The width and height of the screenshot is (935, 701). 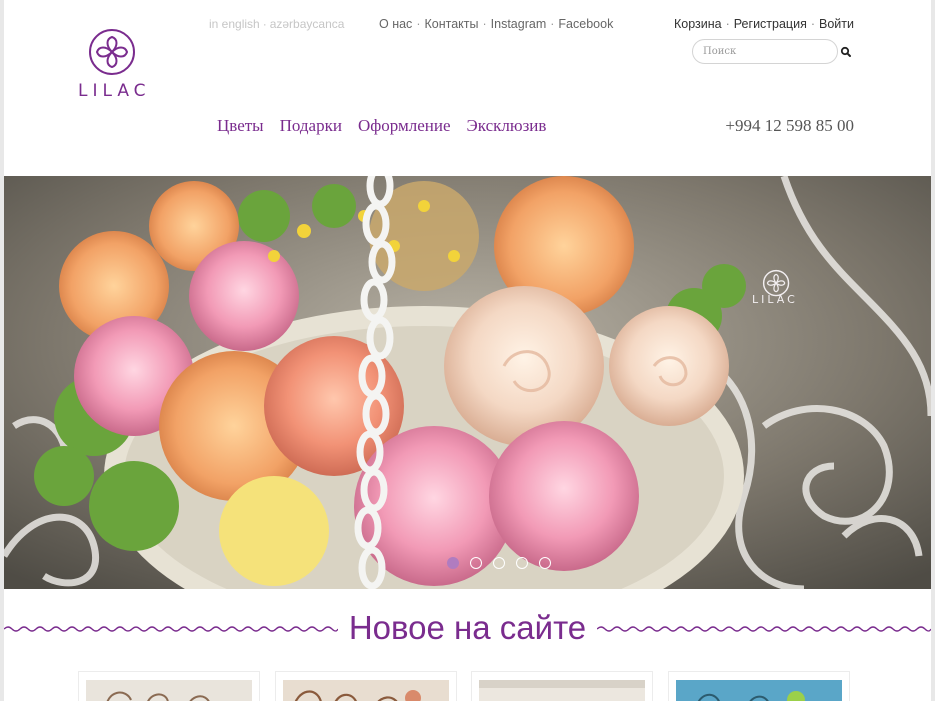 What do you see at coordinates (240, 125) in the screenshot?
I see `menu-flowers: Цветы` at bounding box center [240, 125].